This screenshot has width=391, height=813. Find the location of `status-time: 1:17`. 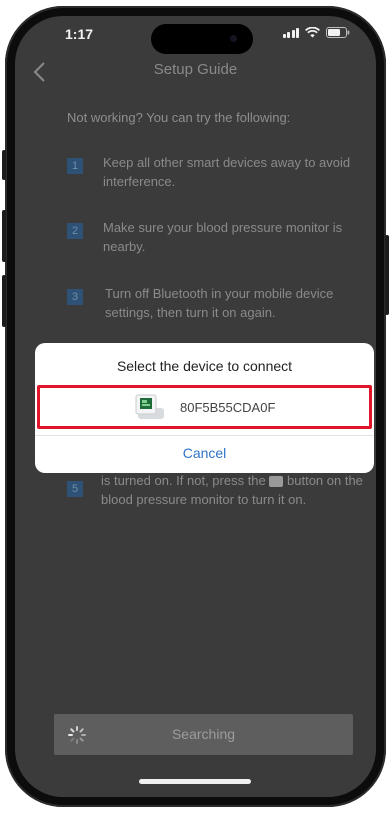

status-time: 1:17 is located at coordinates (79, 34).